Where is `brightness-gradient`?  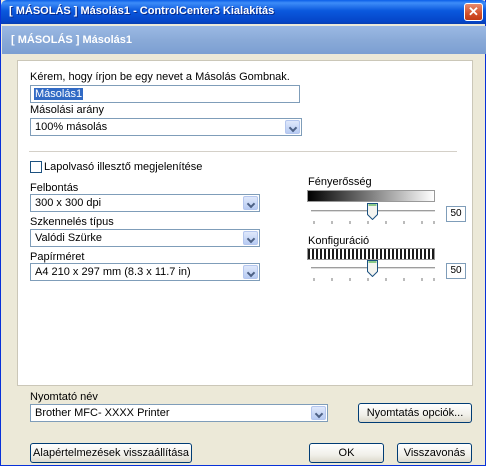 brightness-gradient is located at coordinates (371, 196).